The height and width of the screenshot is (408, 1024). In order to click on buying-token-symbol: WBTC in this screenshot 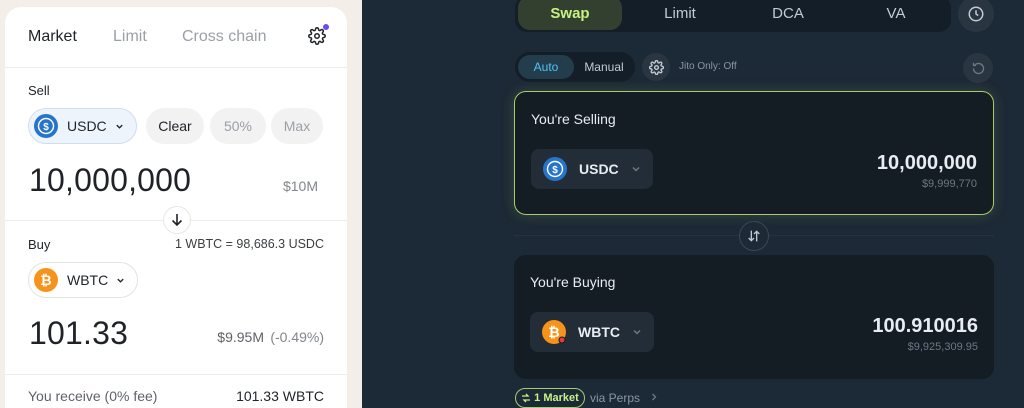, I will do `click(599, 332)`.